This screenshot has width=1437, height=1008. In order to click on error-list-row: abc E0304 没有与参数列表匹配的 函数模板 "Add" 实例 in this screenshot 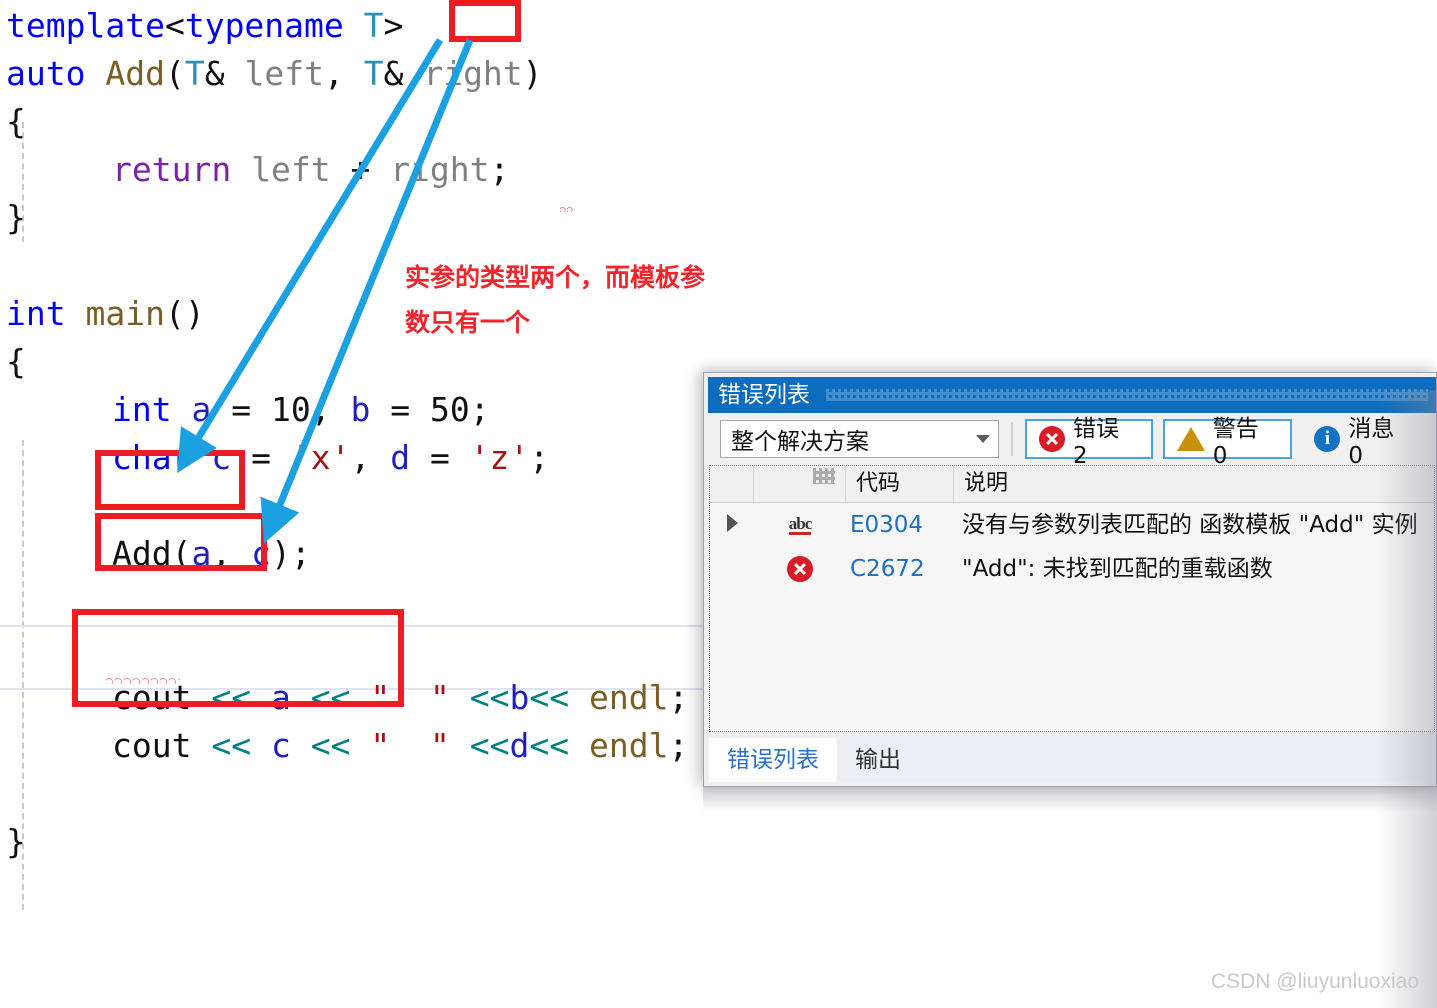, I will do `click(1072, 525)`.